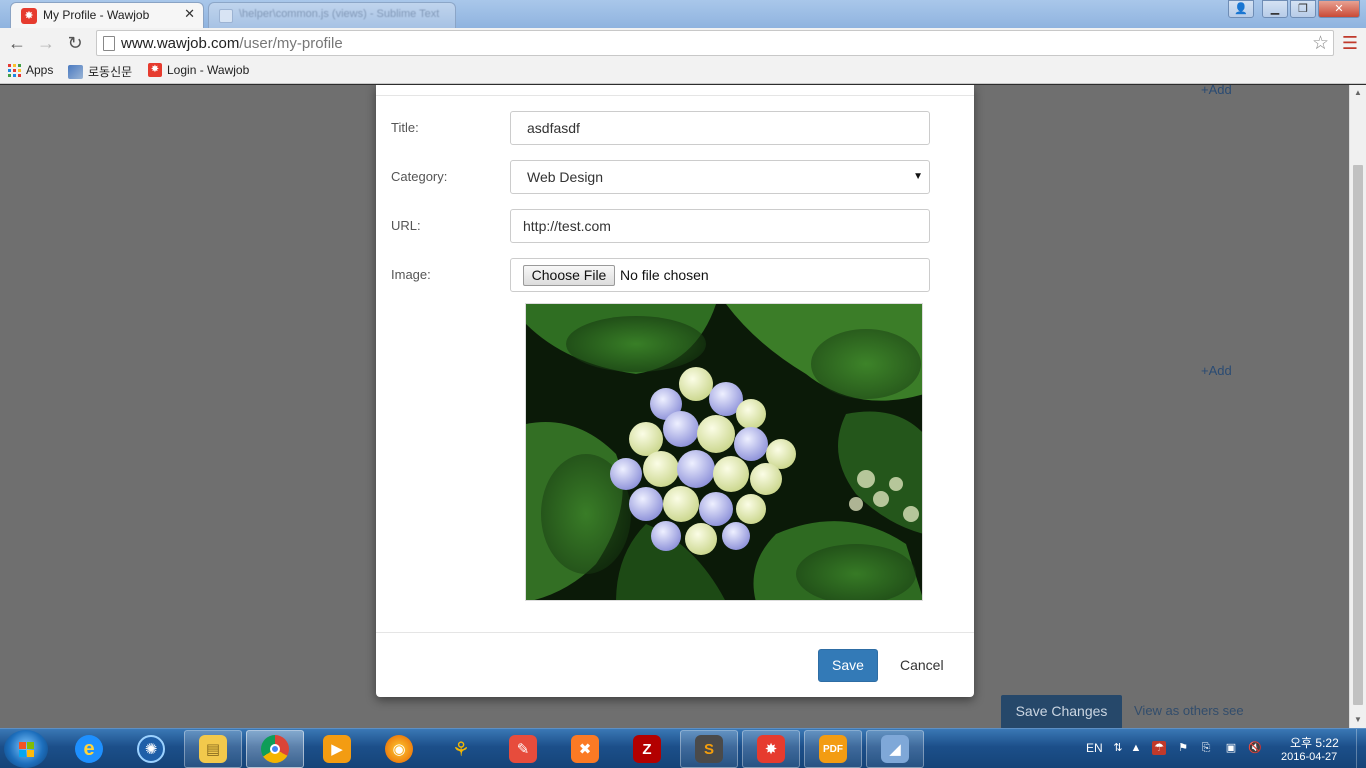 This screenshot has width=1366, height=768. What do you see at coordinates (461, 749) in the screenshot?
I see `butterfly-app-icon: ⚘` at bounding box center [461, 749].